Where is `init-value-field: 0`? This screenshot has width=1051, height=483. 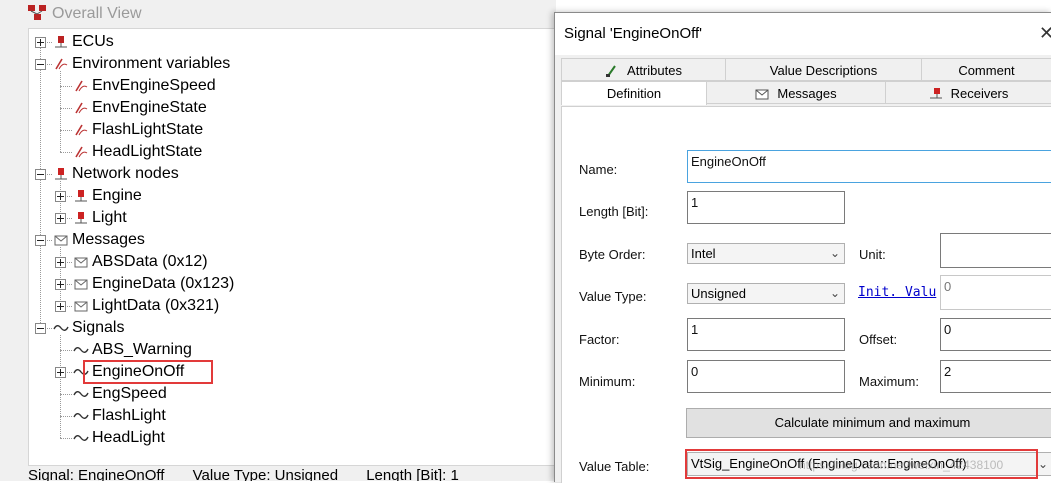
init-value-field: 0 is located at coordinates (995, 292).